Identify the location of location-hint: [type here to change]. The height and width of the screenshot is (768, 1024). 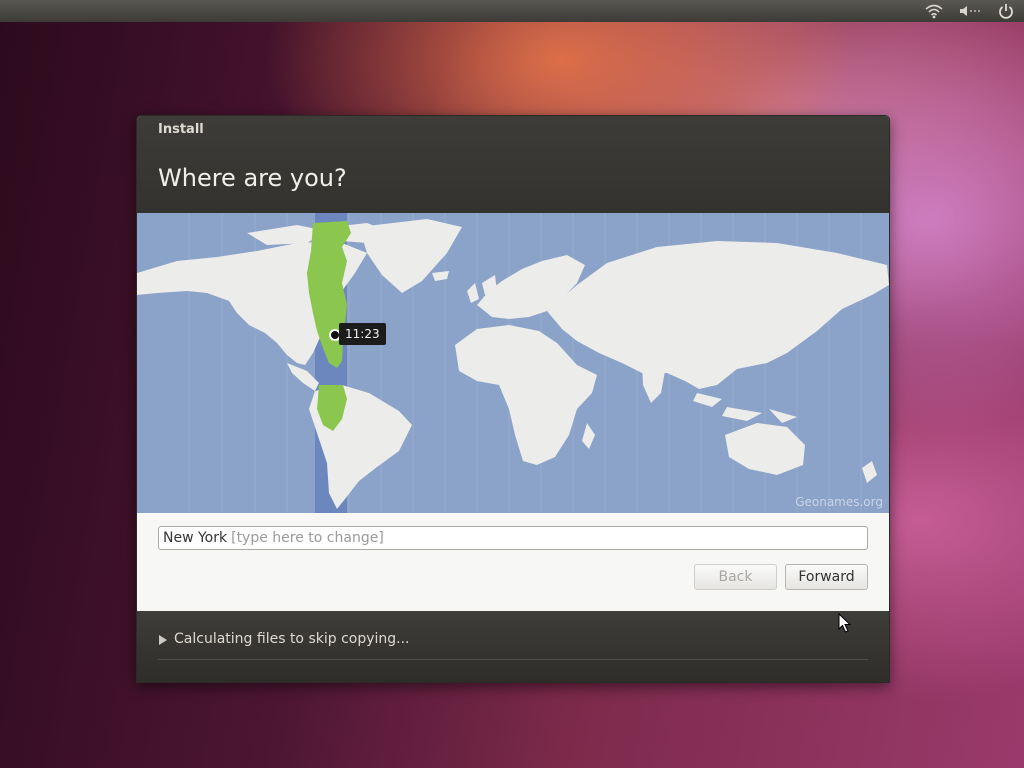
(307, 538).